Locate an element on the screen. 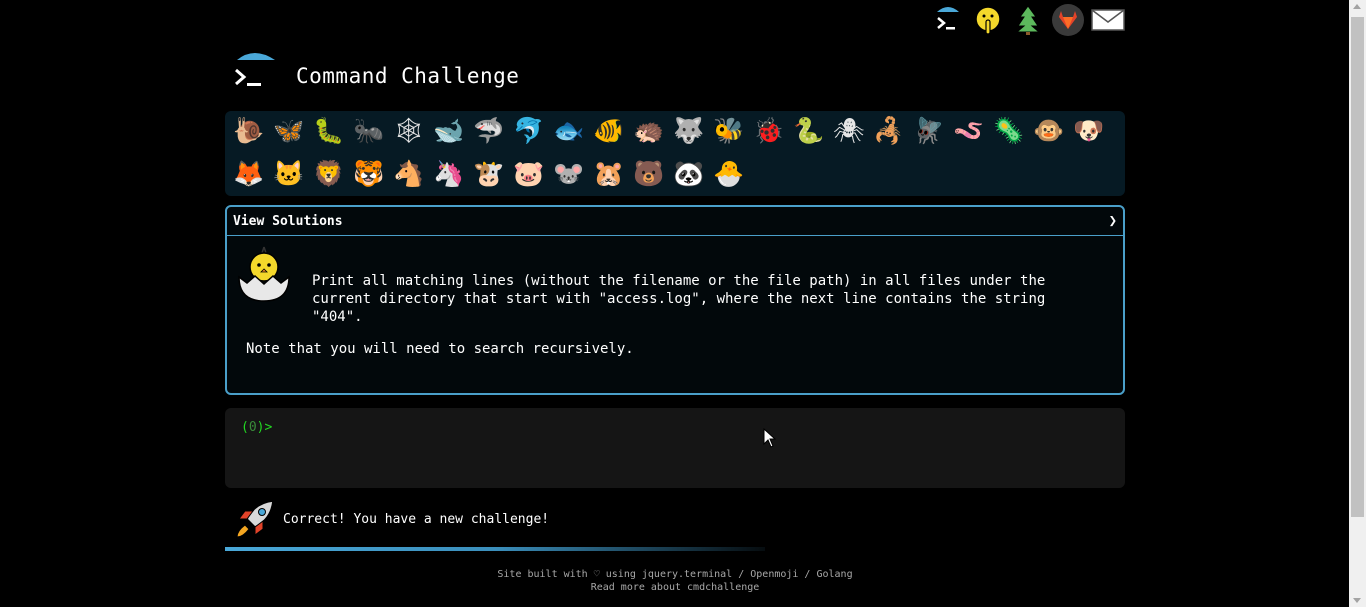 Image resolution: width=1366 pixels, height=607 pixels. scroll-down-arrow-icon is located at coordinates (1357, 600).